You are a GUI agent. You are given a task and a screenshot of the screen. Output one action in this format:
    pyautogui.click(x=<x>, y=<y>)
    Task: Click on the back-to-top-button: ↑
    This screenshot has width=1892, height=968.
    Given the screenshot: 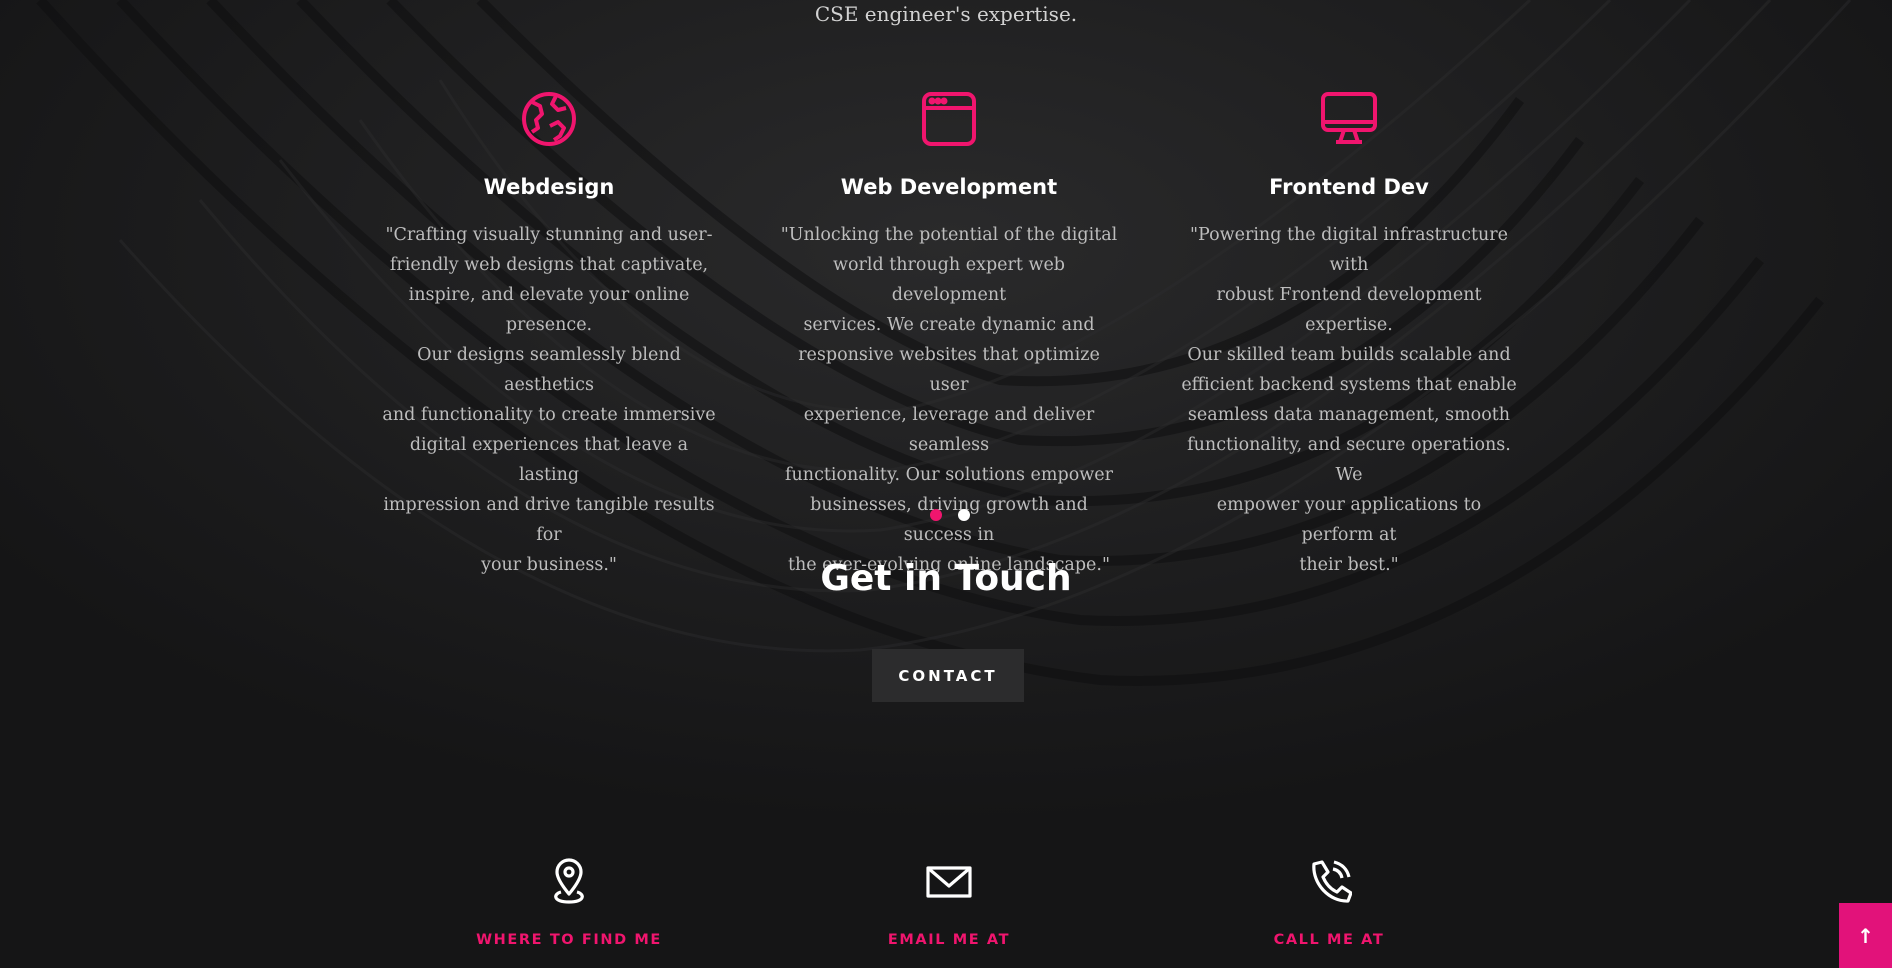 What is the action you would take?
    pyautogui.click(x=1865, y=935)
    